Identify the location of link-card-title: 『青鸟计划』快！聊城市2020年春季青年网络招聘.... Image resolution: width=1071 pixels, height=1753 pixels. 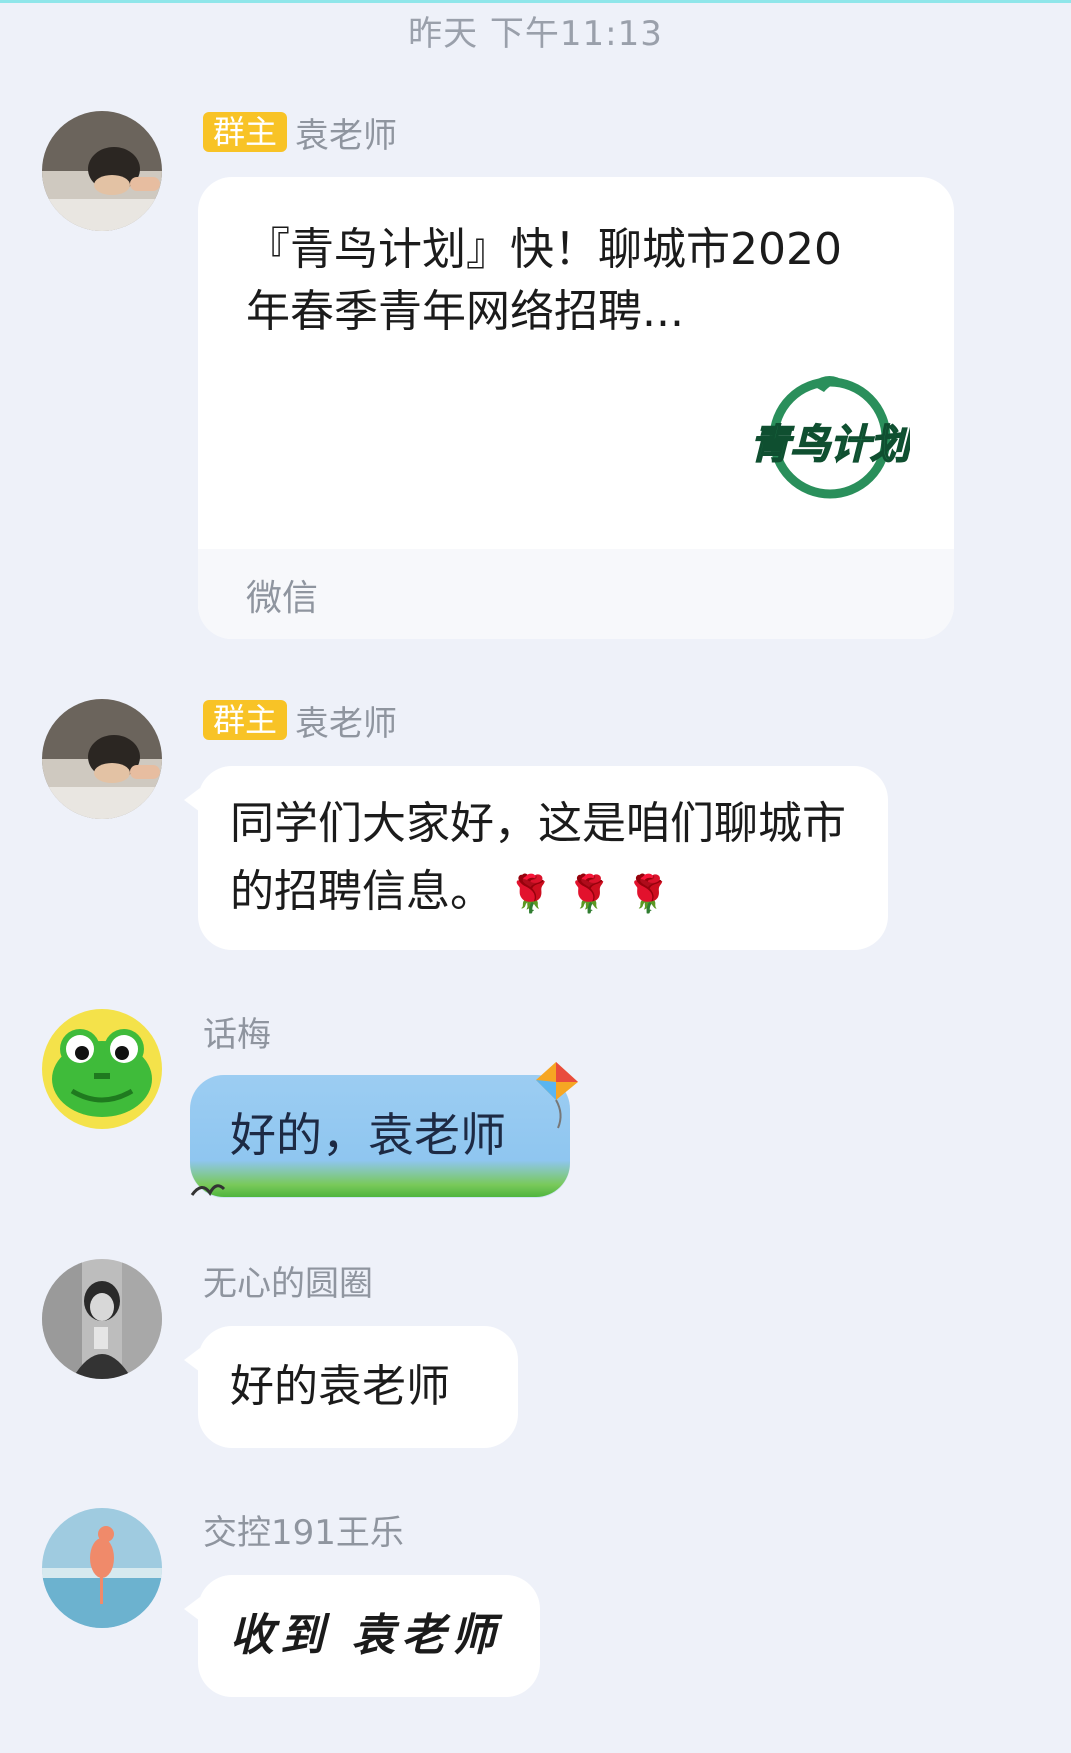
(544, 280).